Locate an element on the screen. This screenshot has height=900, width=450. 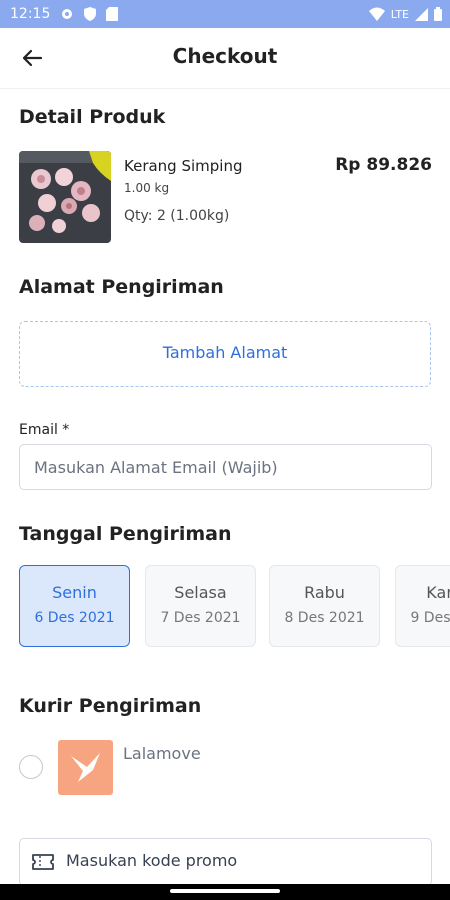
battery-icon is located at coordinates (438, 14).